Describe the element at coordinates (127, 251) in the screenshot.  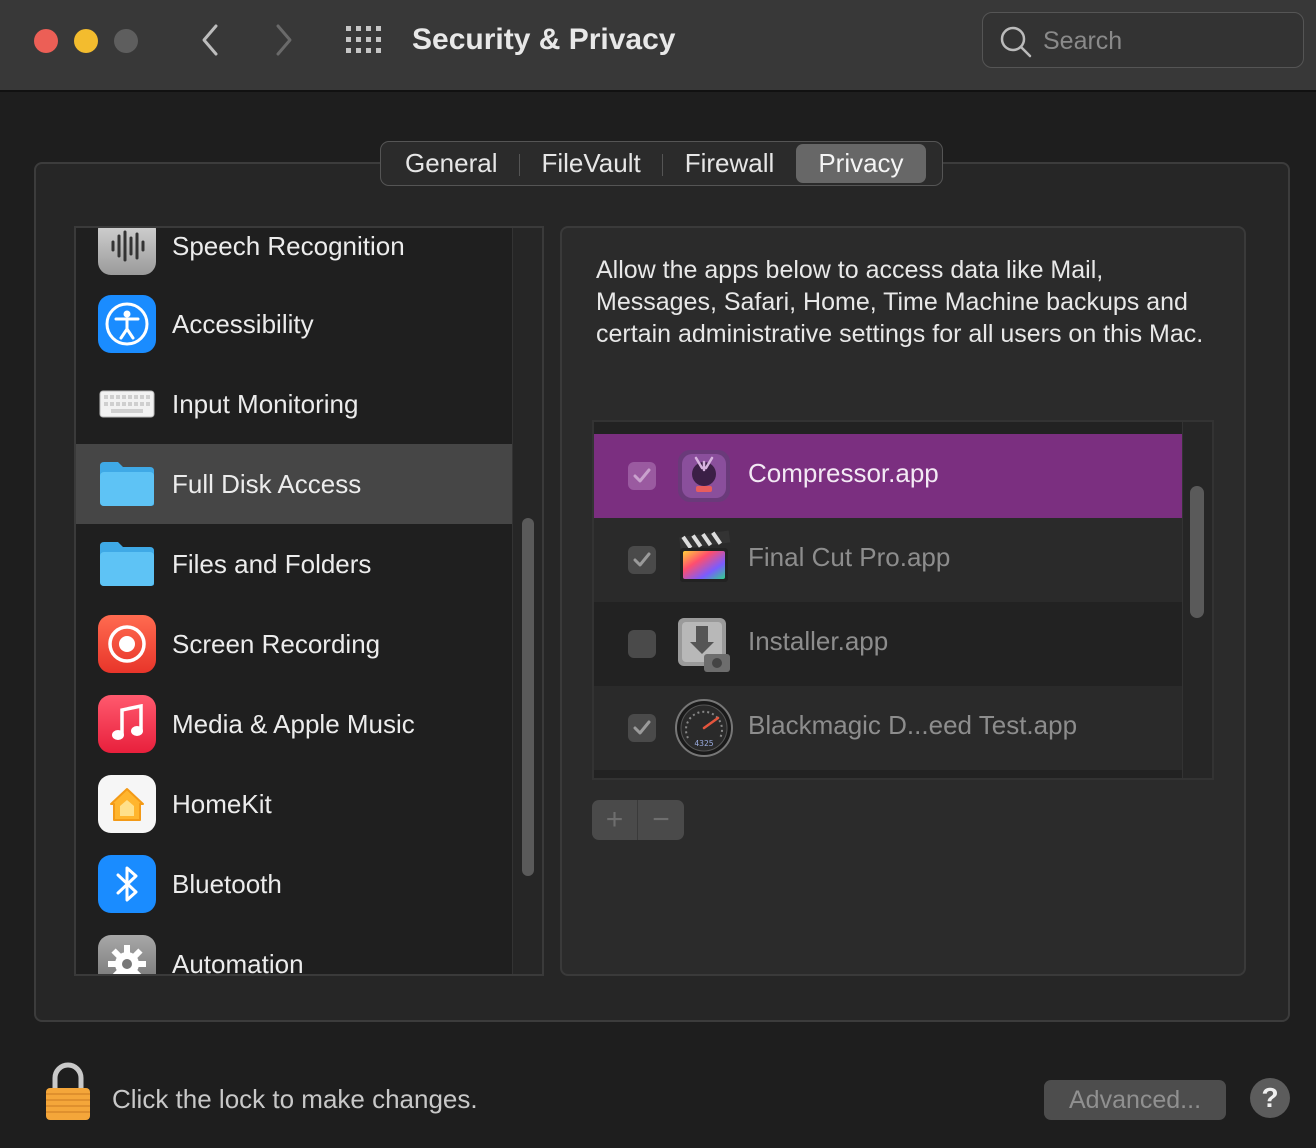
I see `waveform-icon` at that location.